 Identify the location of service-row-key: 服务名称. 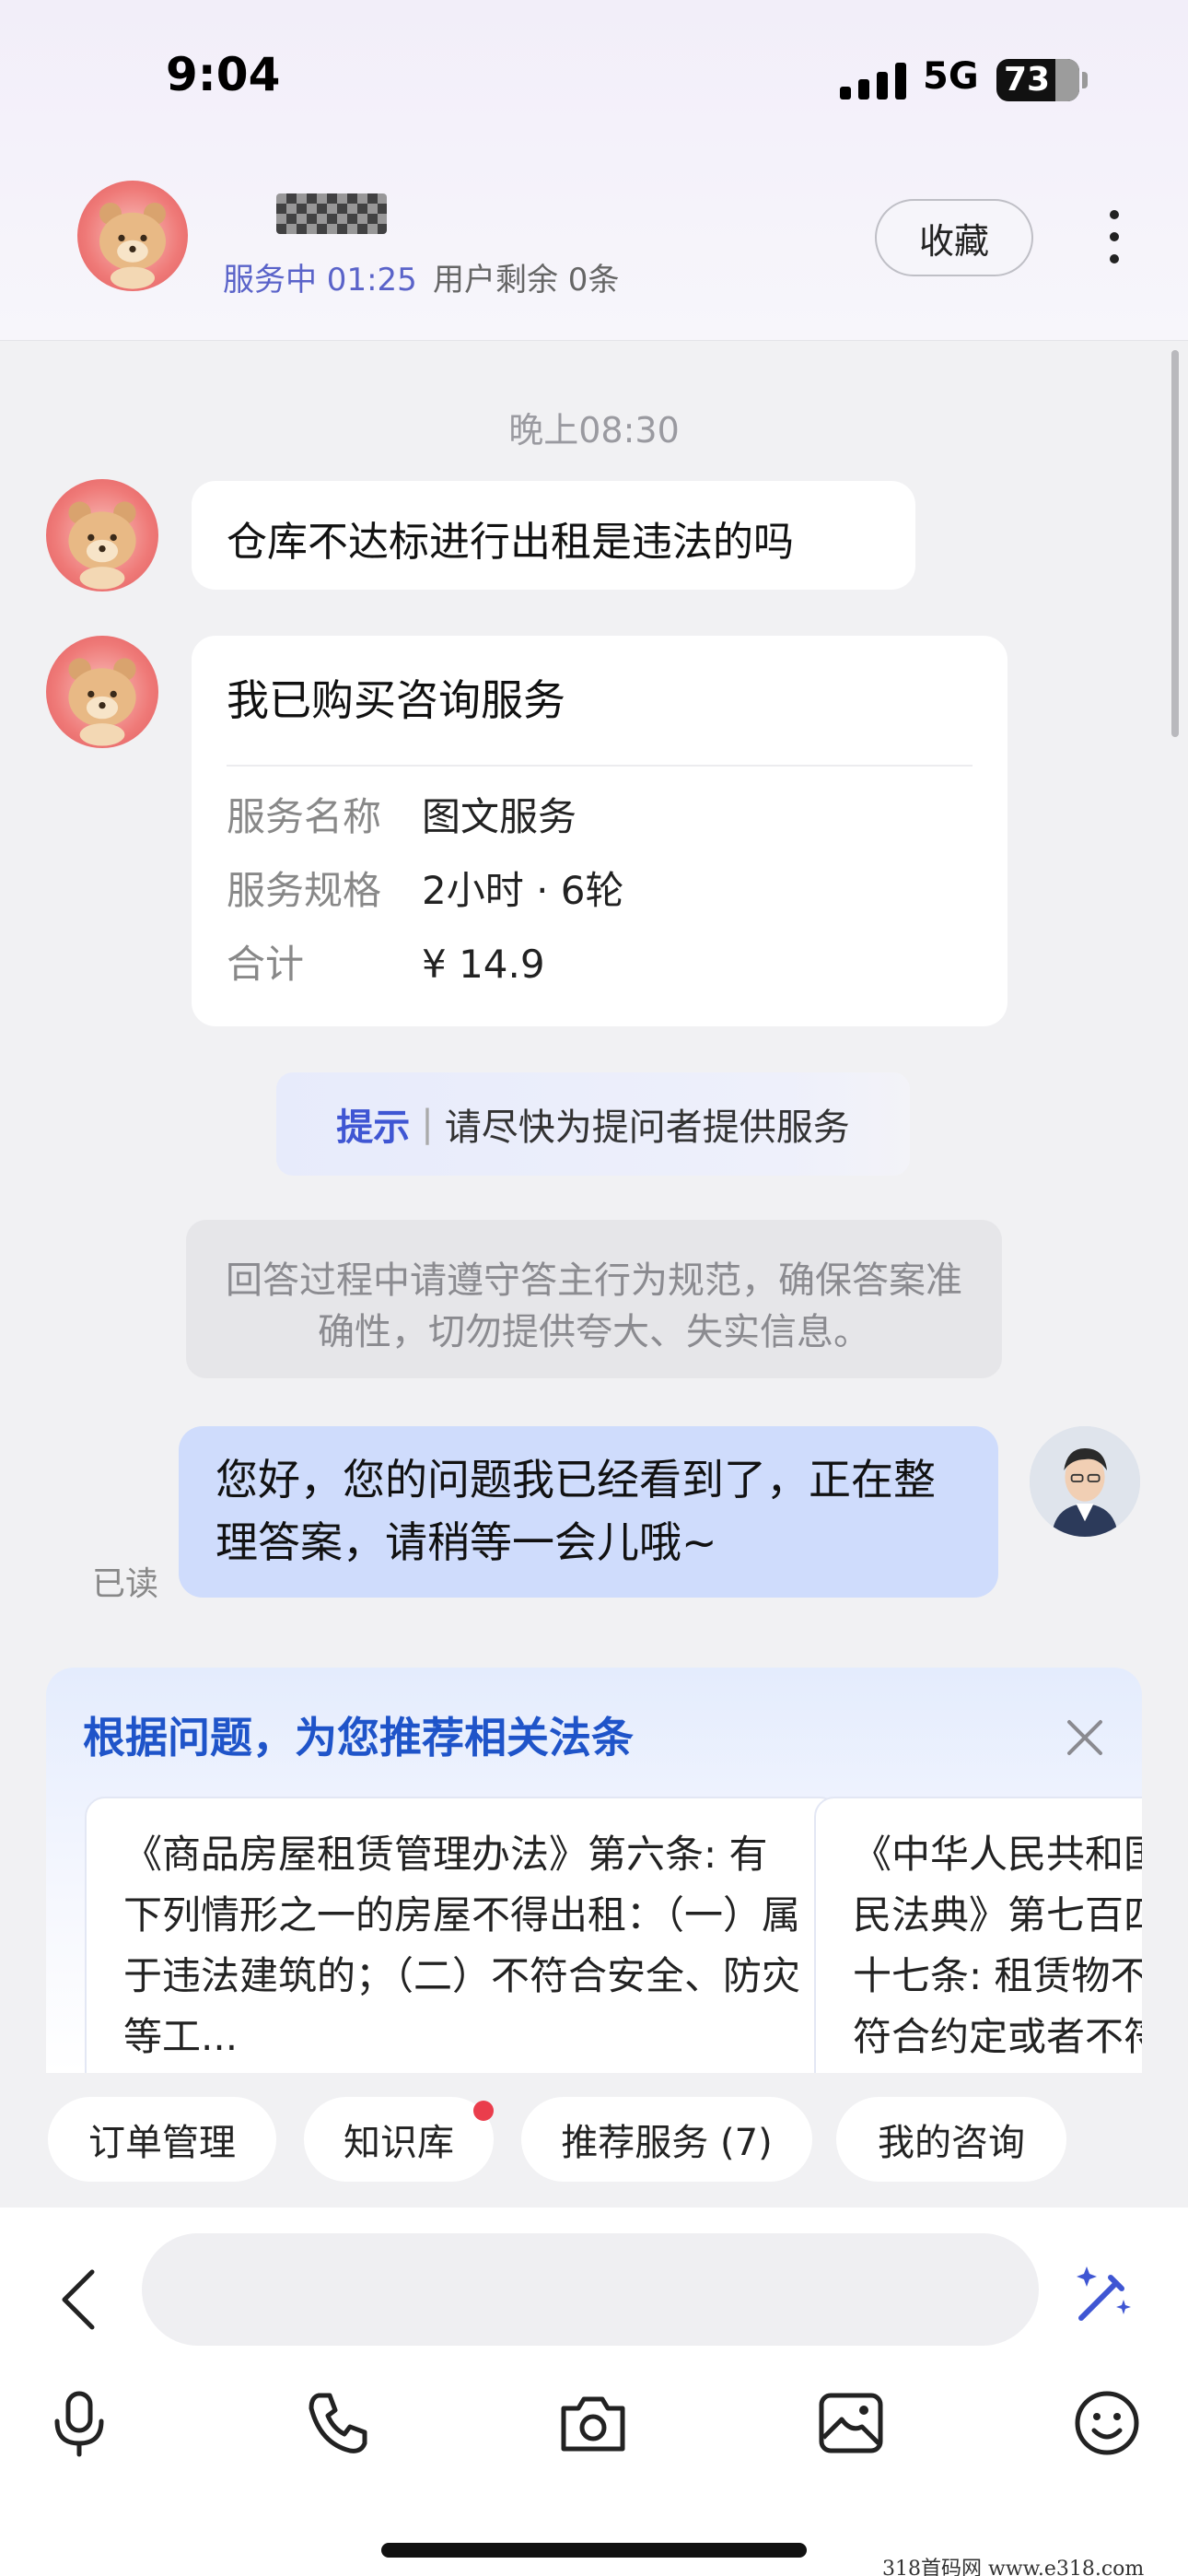
(304, 816).